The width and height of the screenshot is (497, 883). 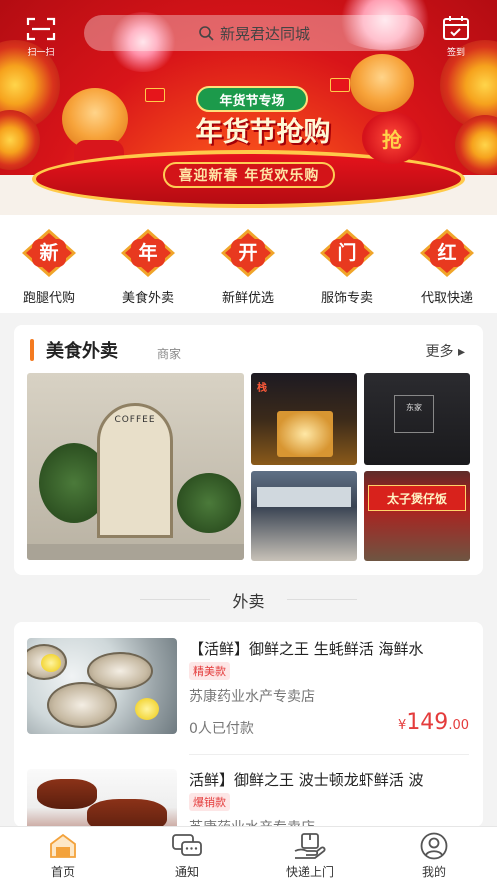 What do you see at coordinates (32, 350) in the screenshot?
I see `section-accent-bar` at bounding box center [32, 350].